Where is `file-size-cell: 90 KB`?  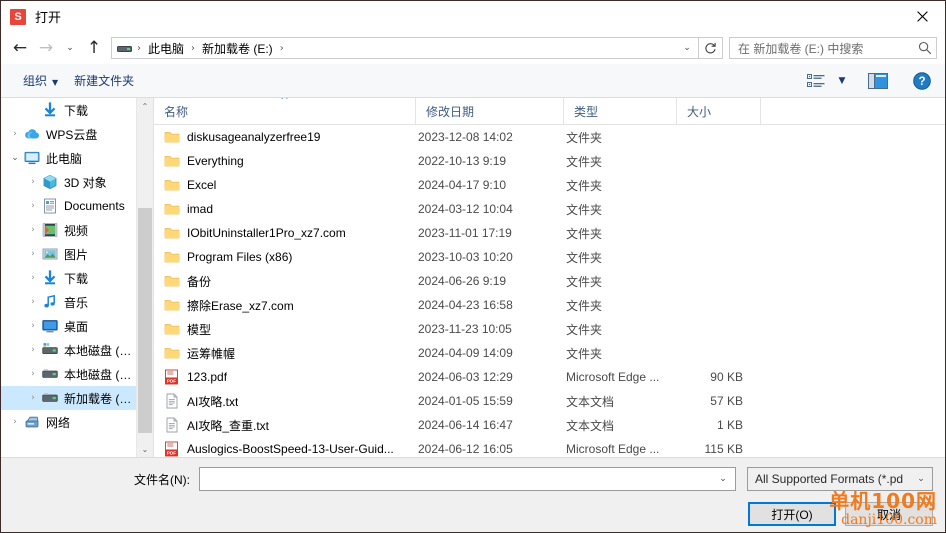 file-size-cell: 90 KB is located at coordinates (726, 377).